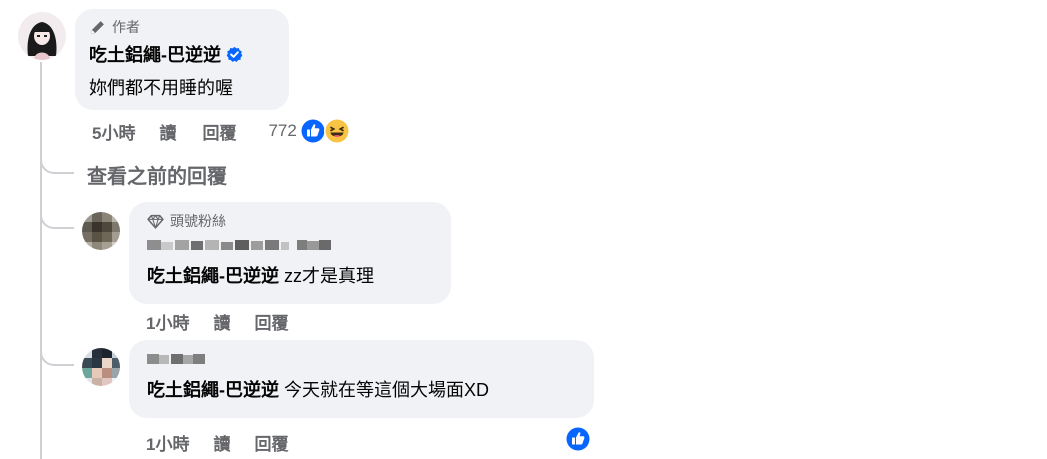 This screenshot has height=459, width=1047. What do you see at coordinates (336, 131) in the screenshot?
I see `haha-icon` at bounding box center [336, 131].